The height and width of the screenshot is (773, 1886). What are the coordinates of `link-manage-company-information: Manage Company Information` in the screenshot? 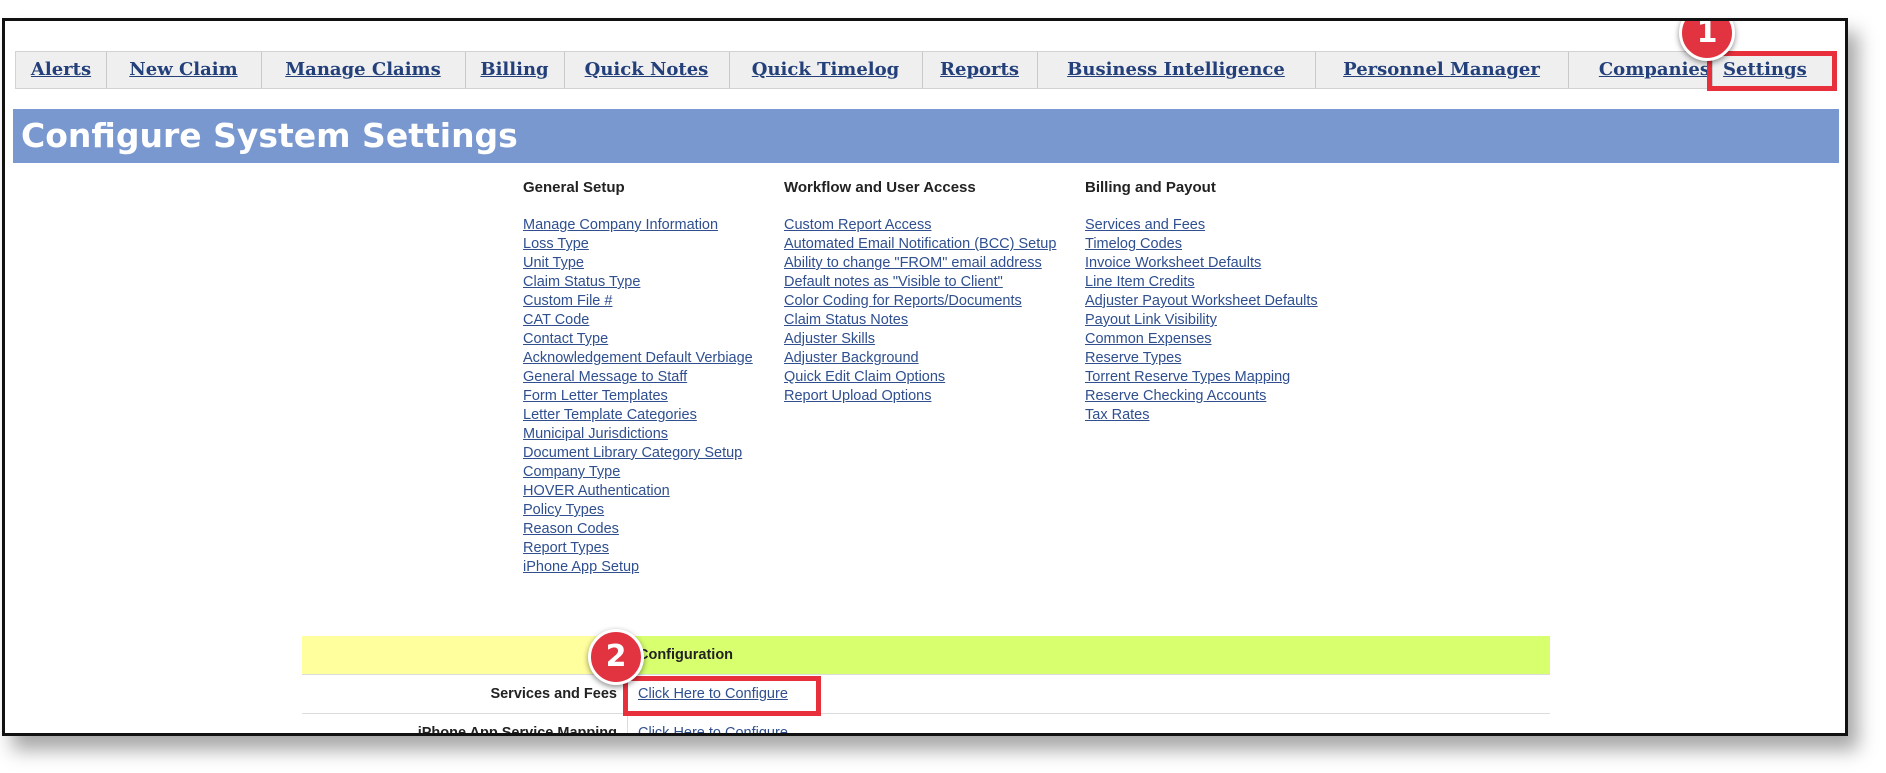 It's located at (638, 225).